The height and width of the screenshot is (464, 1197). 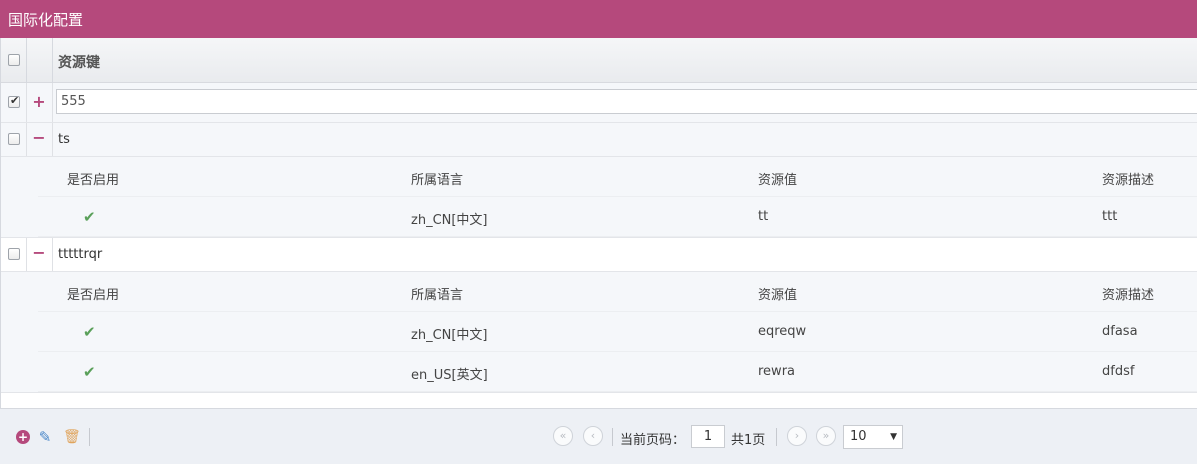 I want to click on current-page-input: 1, so click(x=708, y=436).